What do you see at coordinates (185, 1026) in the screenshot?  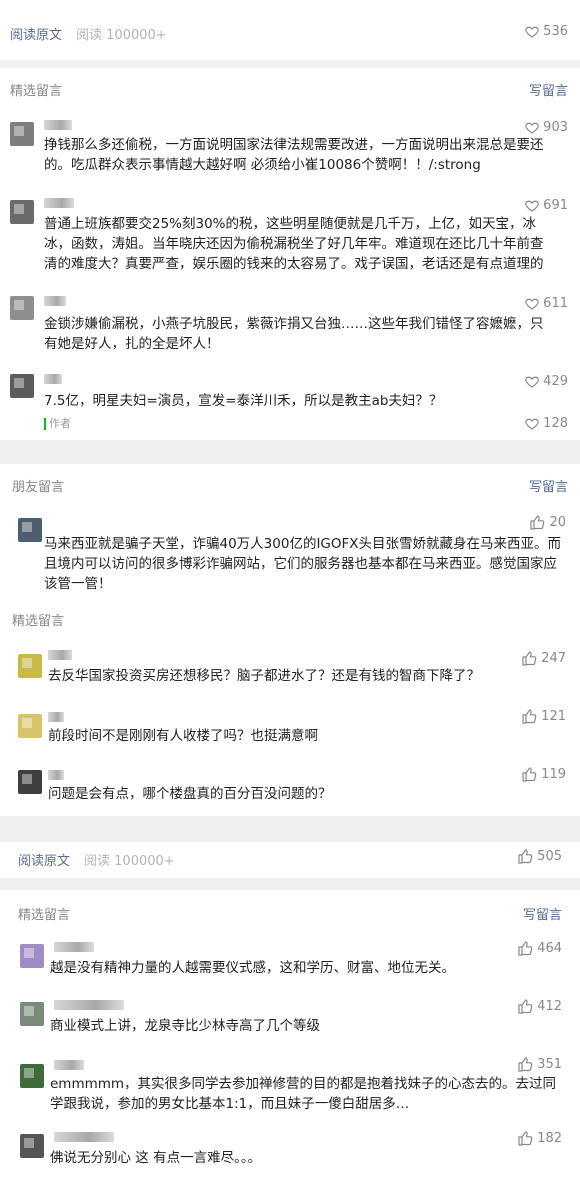 I see `comment-text: 商业模式上讲，龙泉寺比少林寺高了几个等级` at bounding box center [185, 1026].